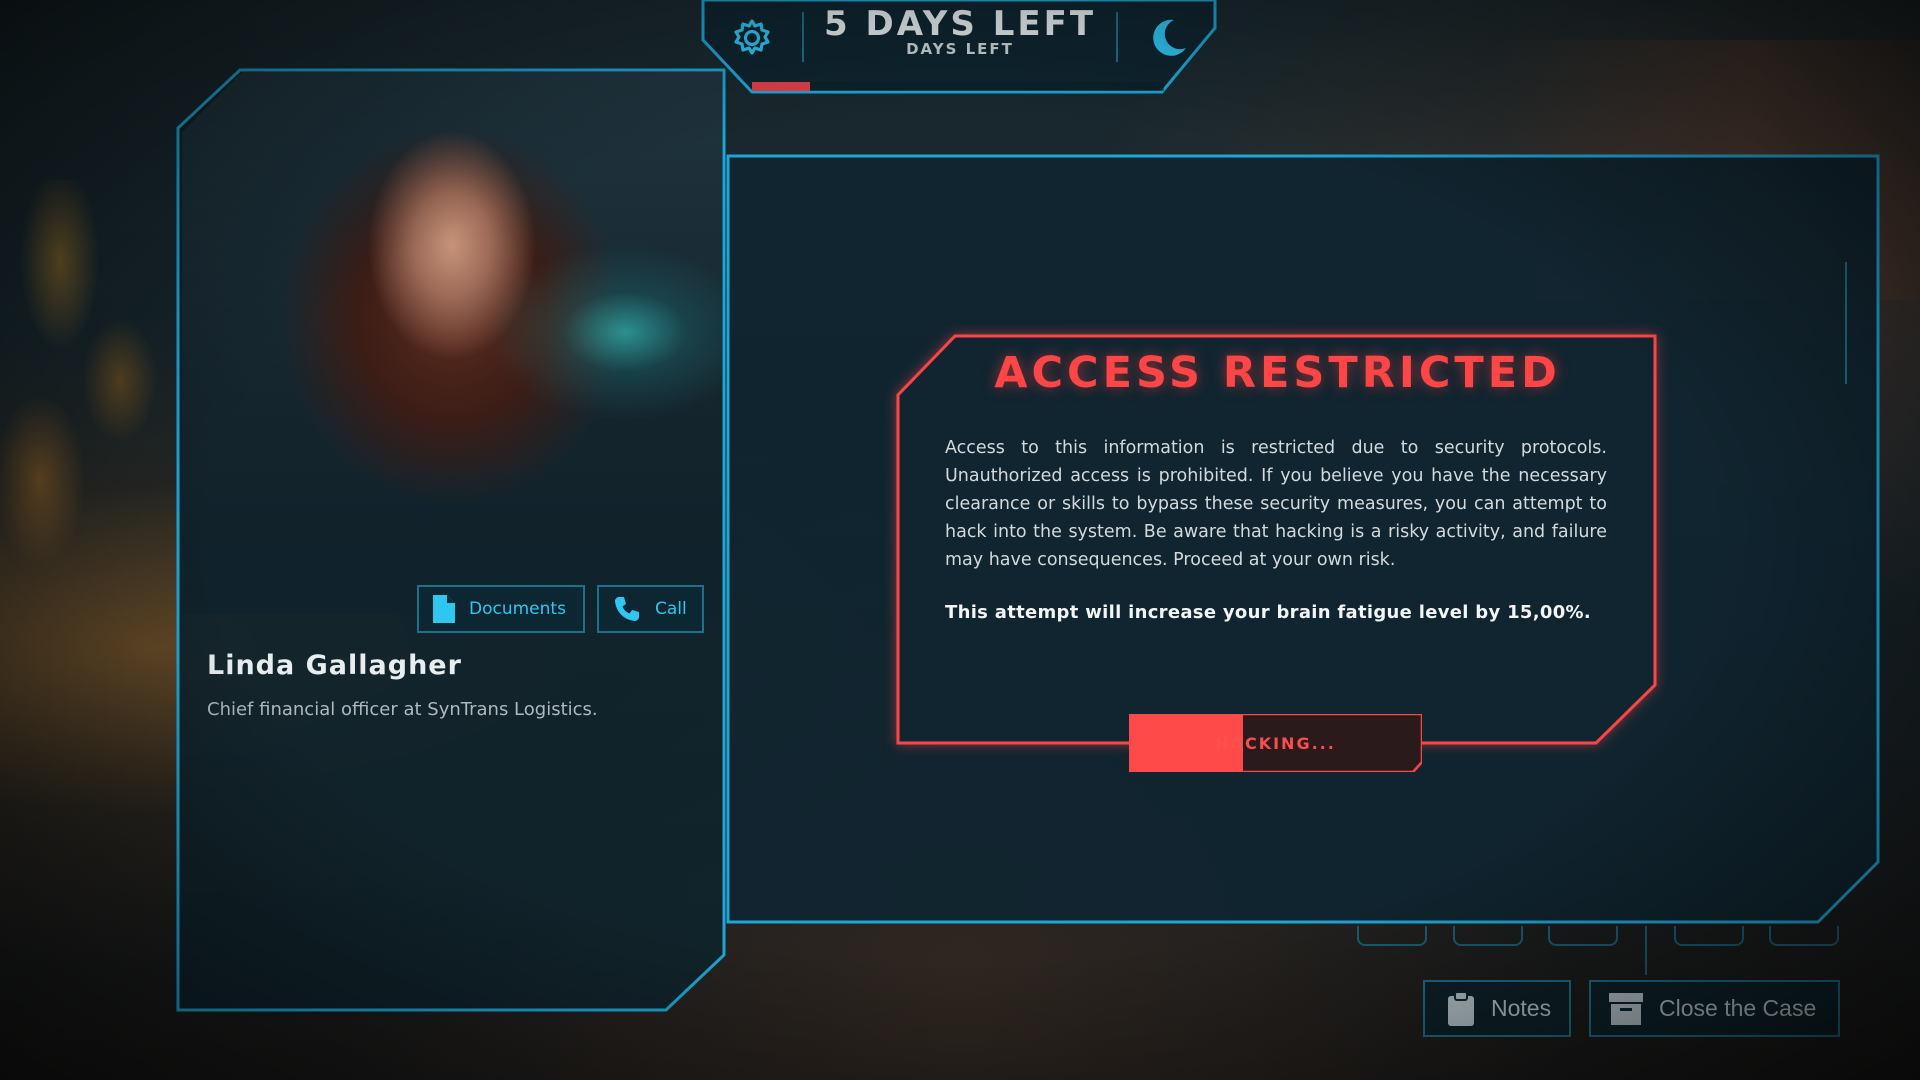  What do you see at coordinates (1521, 1008) in the screenshot?
I see `notes-button-label: Notes` at bounding box center [1521, 1008].